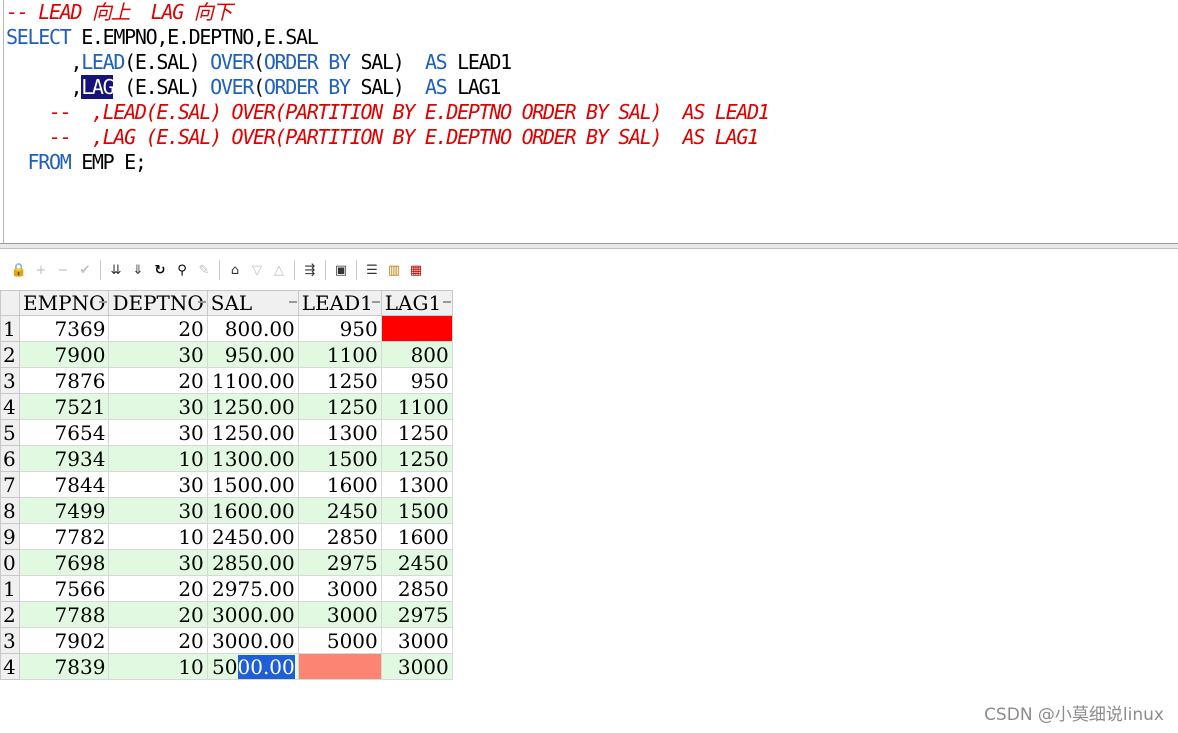 The height and width of the screenshot is (733, 1178). I want to click on cell-sal: 2850.00, so click(252, 562).